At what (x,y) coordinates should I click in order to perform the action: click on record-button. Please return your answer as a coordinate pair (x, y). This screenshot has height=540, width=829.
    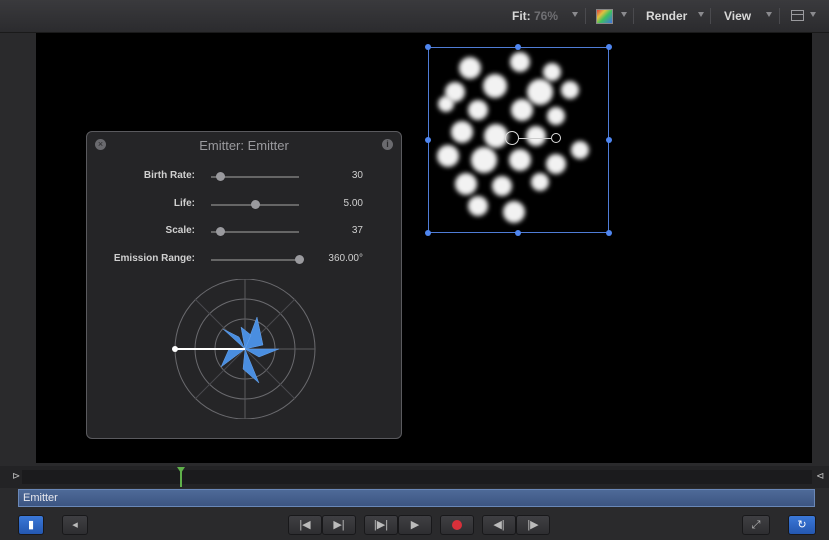
    Looking at the image, I should click on (457, 525).